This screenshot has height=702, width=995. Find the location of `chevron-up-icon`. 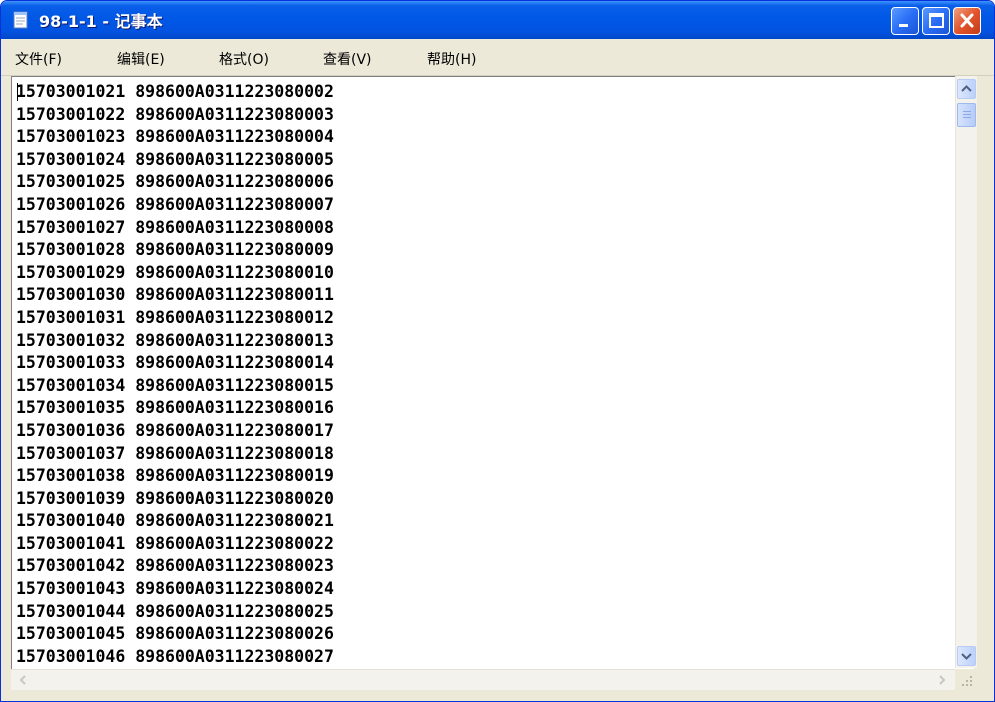

chevron-up-icon is located at coordinates (966, 88).